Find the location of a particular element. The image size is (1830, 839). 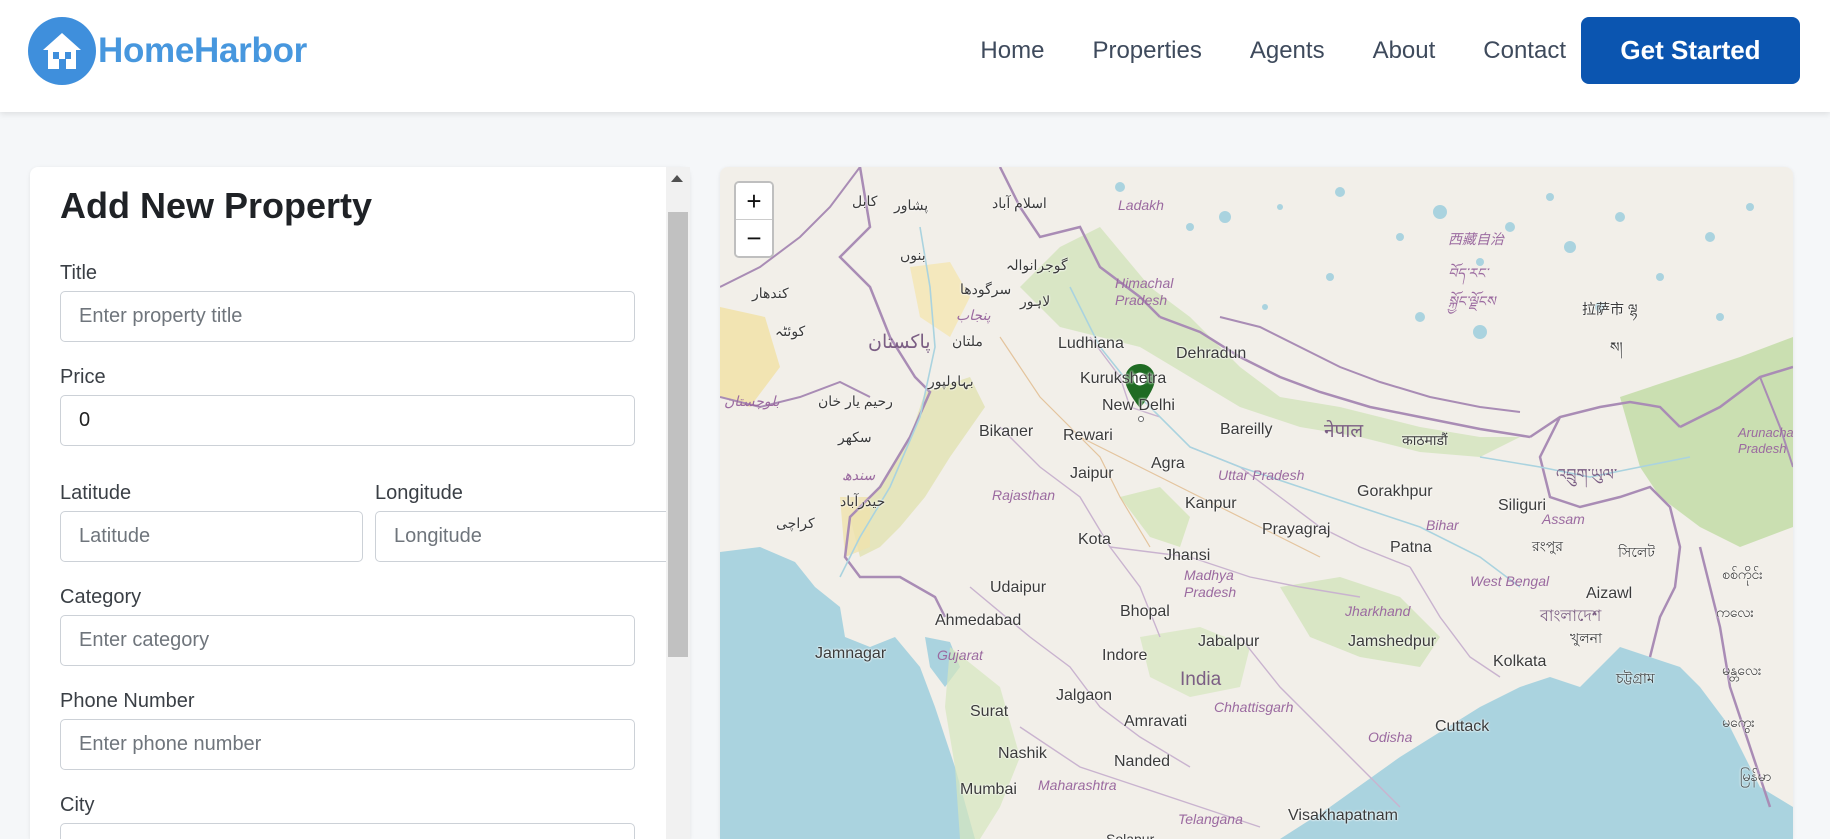

map-label: کابل is located at coordinates (865, 201).